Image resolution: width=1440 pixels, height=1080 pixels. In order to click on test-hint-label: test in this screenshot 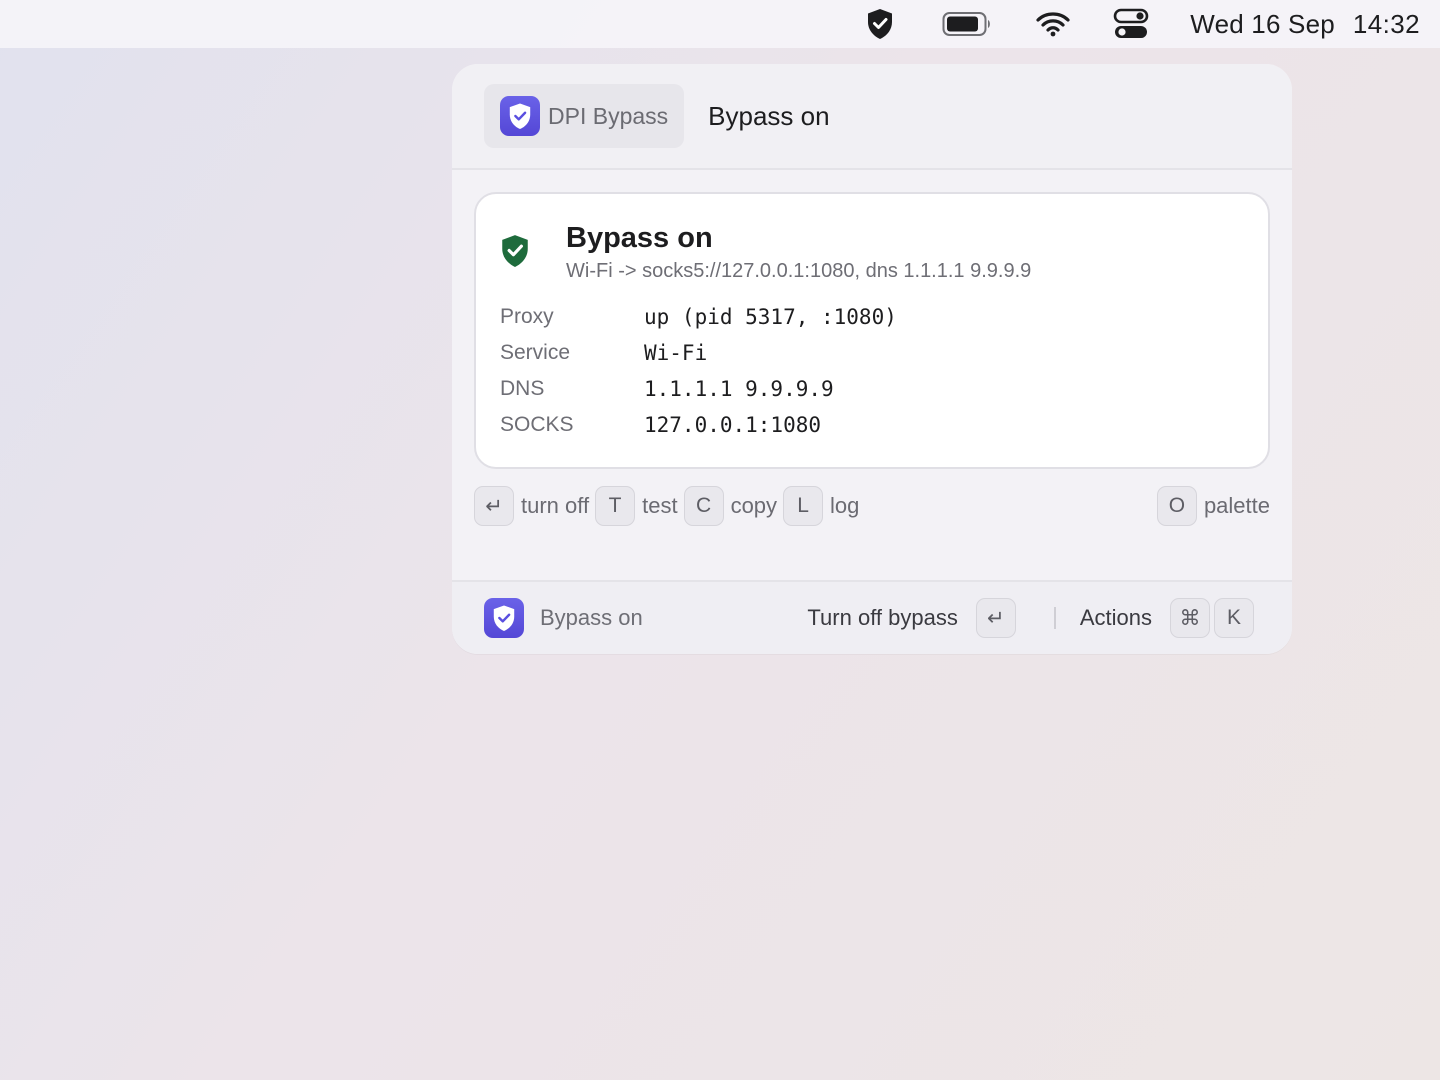, I will do `click(660, 505)`.